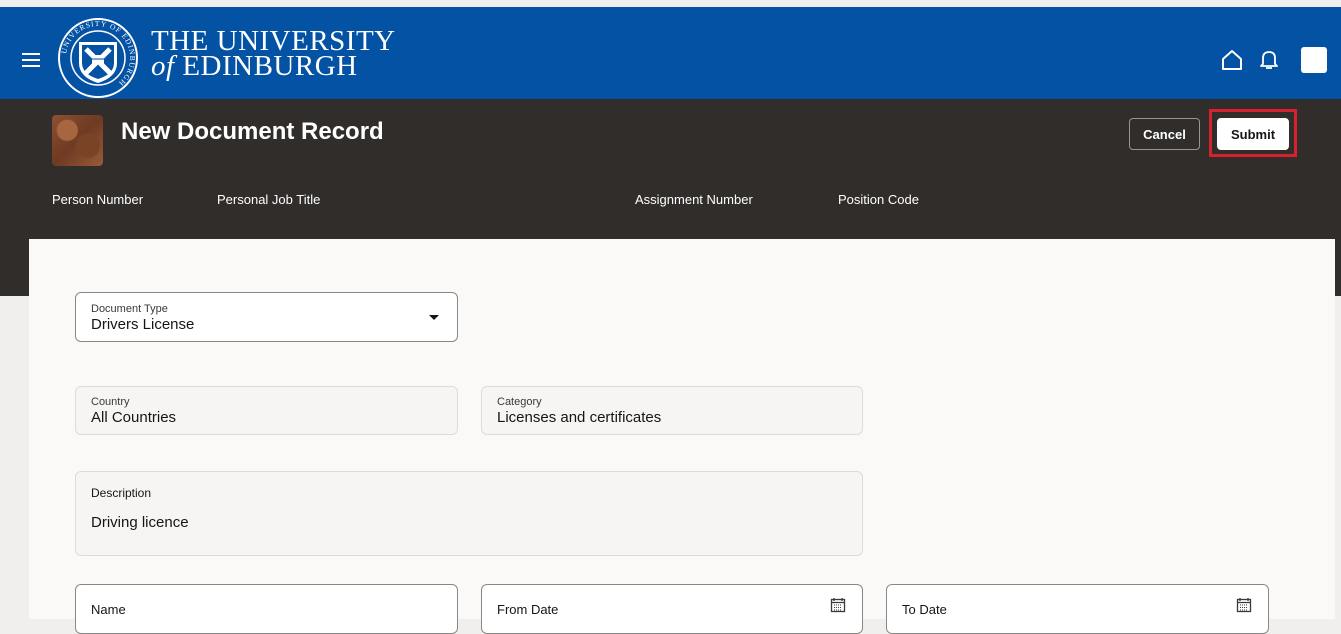 The image size is (1341, 634). I want to click on assignment-number-label: Assignment Number, so click(694, 199).